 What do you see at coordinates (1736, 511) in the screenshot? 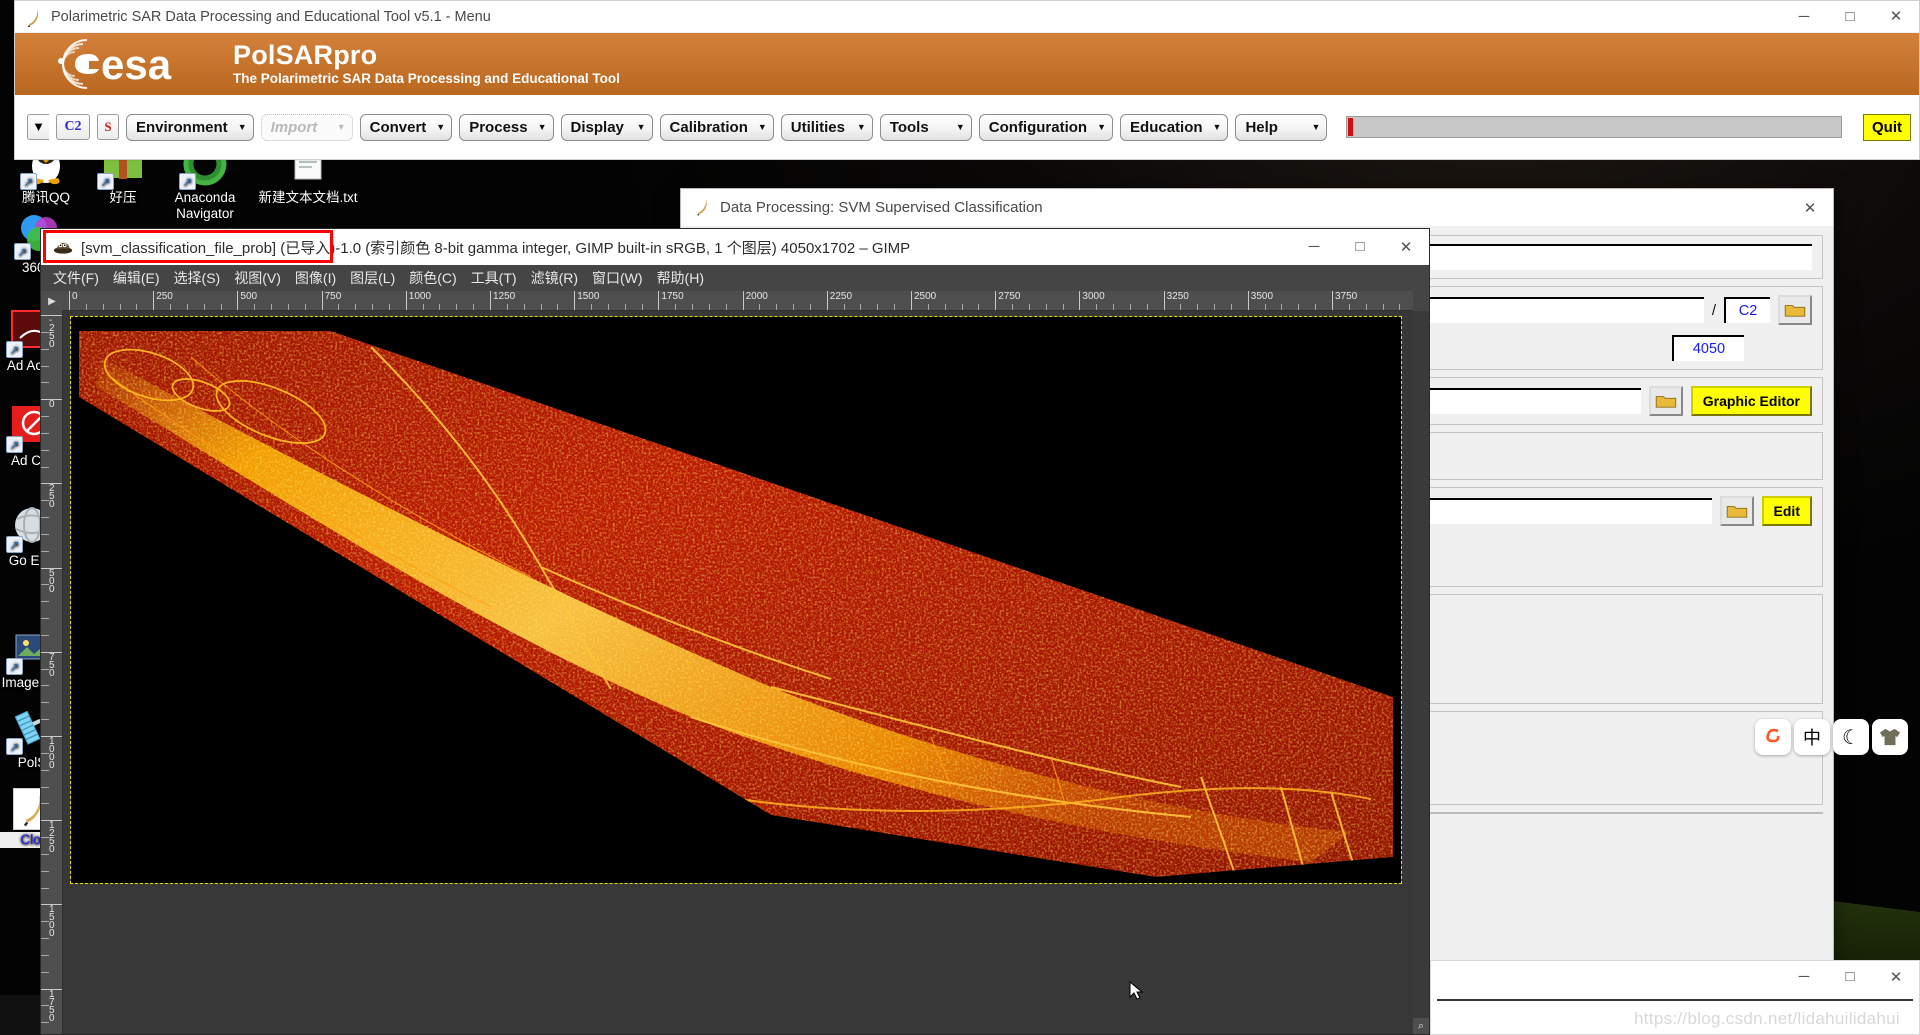
I see `browse-training-folder-icon` at bounding box center [1736, 511].